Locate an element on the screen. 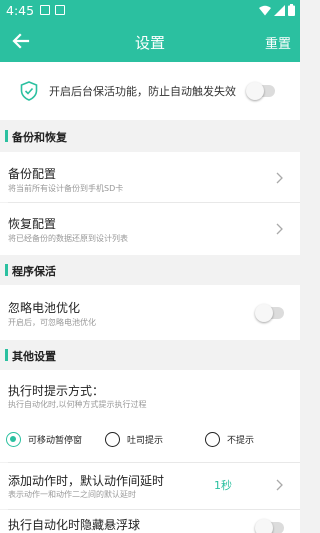 This screenshot has height=533, width=320. keep-alive-row: 开启后台保活功能，防止自动触发失效 is located at coordinates (150, 91).